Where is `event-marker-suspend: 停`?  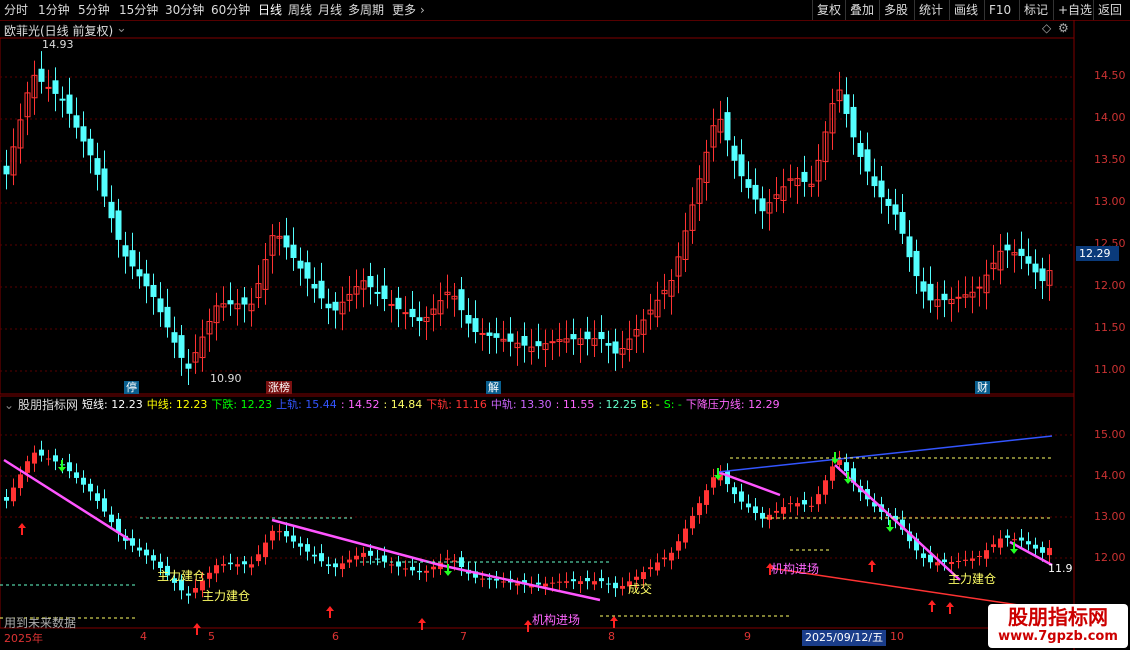
event-marker-suspend: 停 is located at coordinates (131, 387).